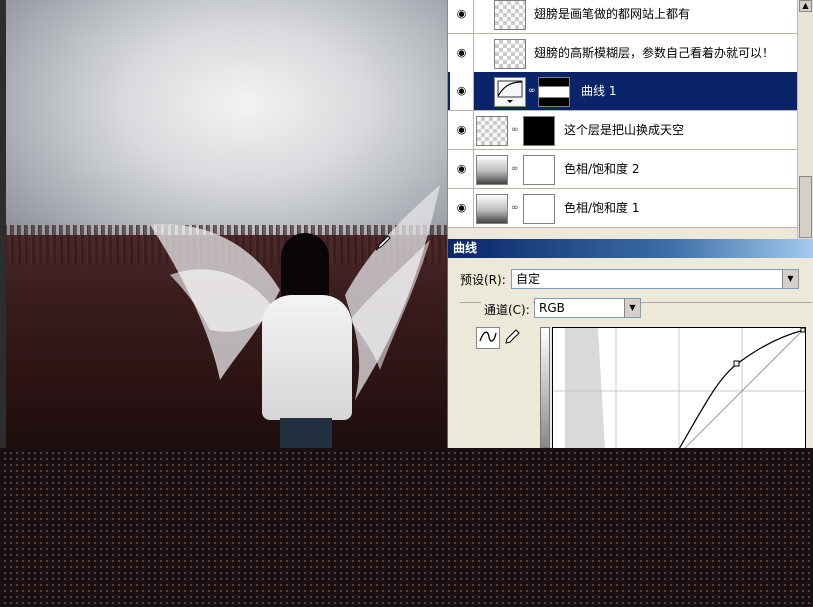 The width and height of the screenshot is (813, 607). What do you see at coordinates (805, 207) in the screenshot?
I see `scrollbar-thumb` at bounding box center [805, 207].